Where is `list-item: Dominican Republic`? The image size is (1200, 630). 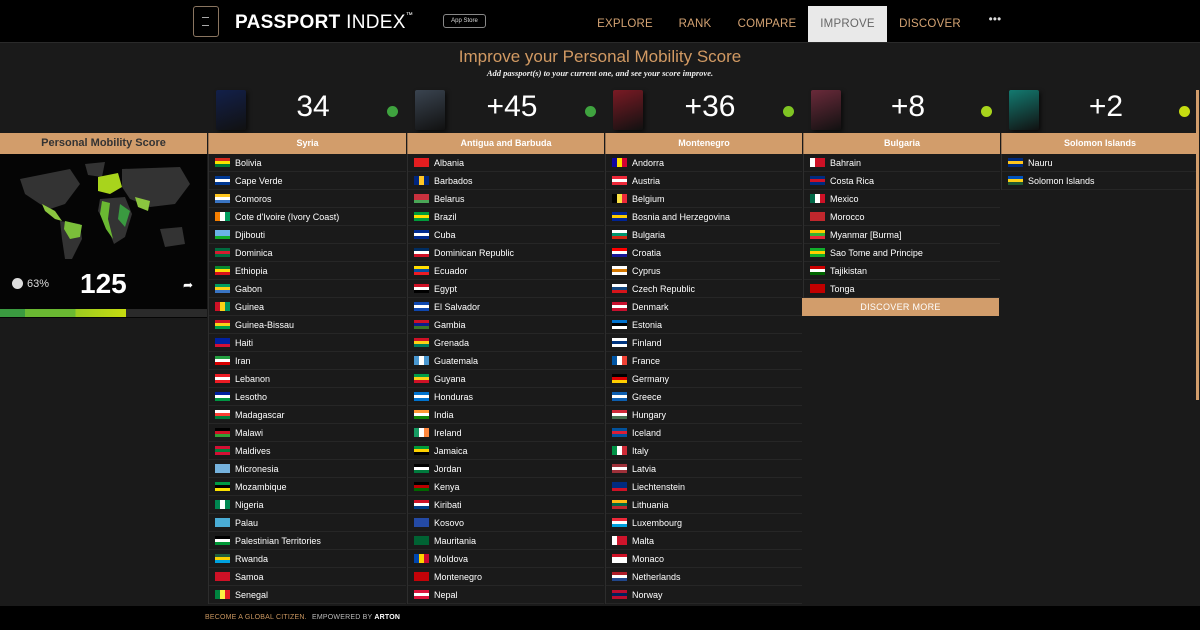
list-item: Dominican Republic is located at coordinates (506, 253).